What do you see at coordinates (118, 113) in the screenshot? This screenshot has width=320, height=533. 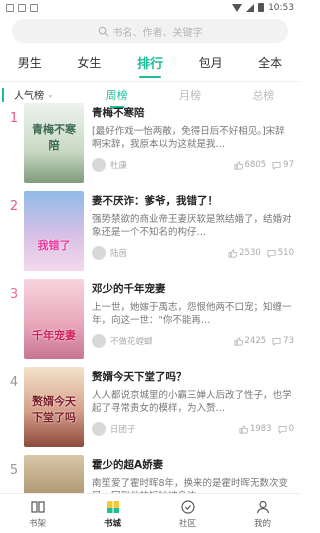 I see `book-title: 青梅不寒陪` at bounding box center [118, 113].